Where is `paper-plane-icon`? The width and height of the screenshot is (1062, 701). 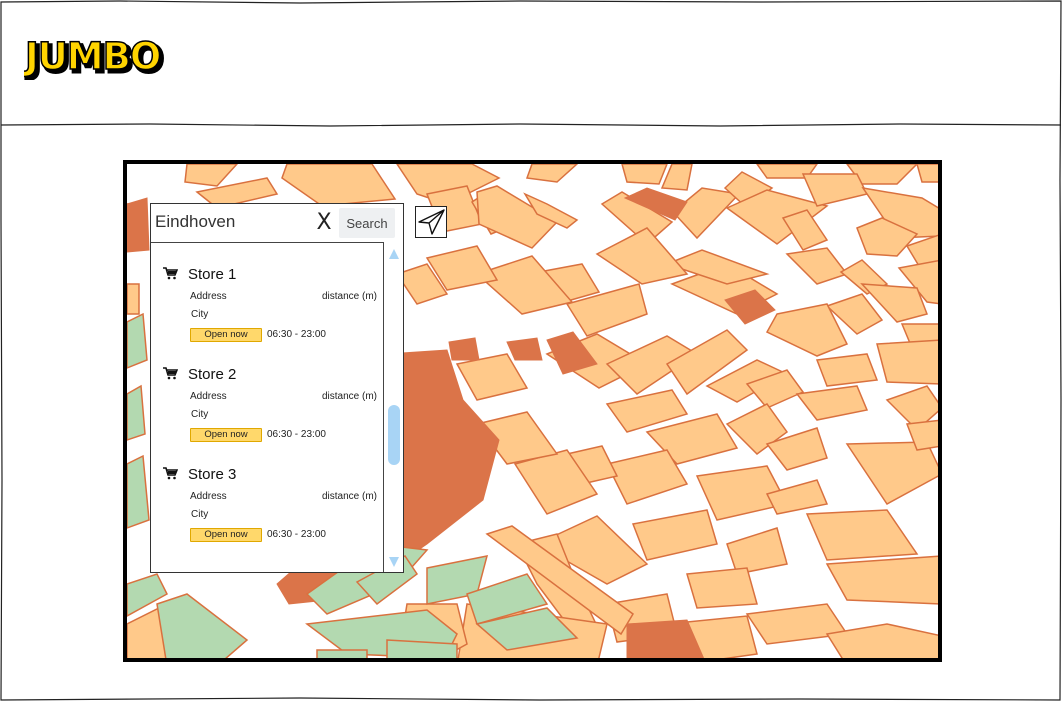
paper-plane-icon is located at coordinates (431, 222).